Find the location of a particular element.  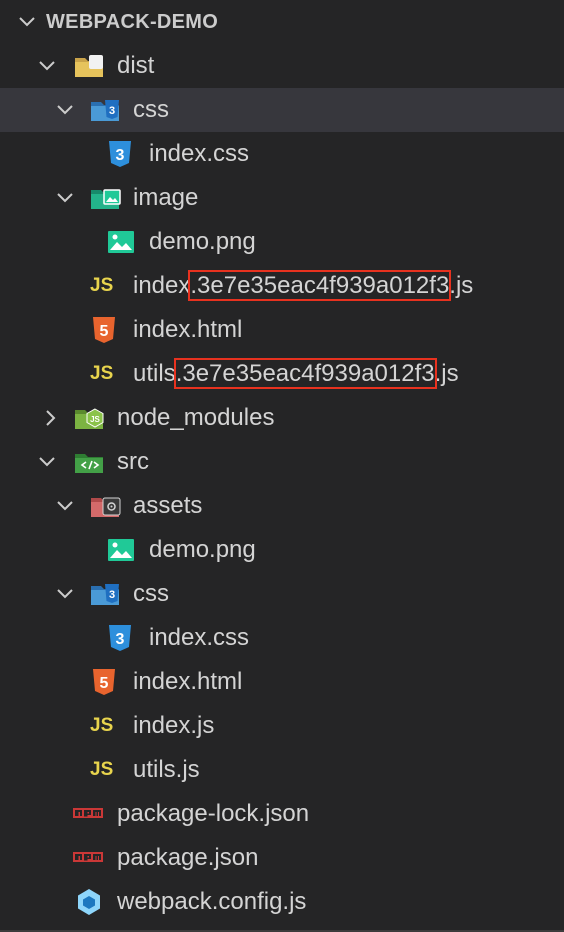

tree-item-dist-css-index: 3 index.css is located at coordinates (282, 154).